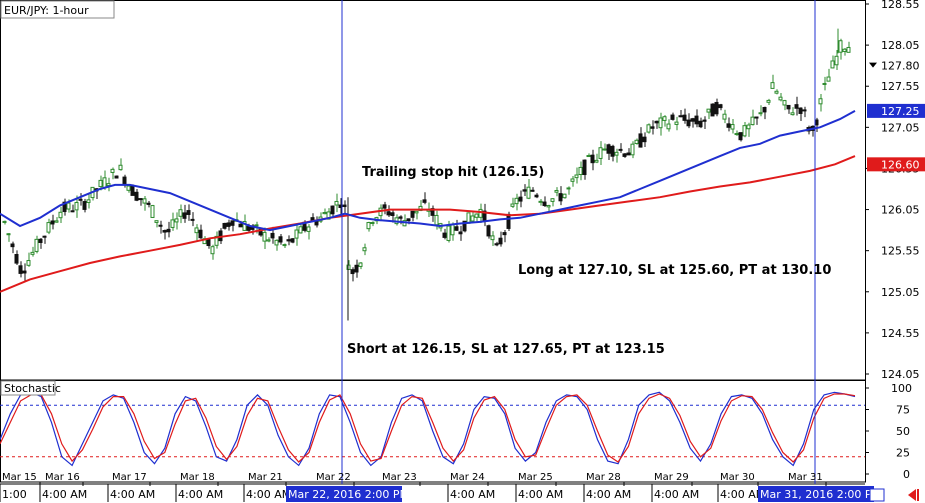 Image resolution: width=925 pixels, height=503 pixels. Describe the element at coordinates (671, 477) in the screenshot. I see `day-label: Mar 29` at that location.